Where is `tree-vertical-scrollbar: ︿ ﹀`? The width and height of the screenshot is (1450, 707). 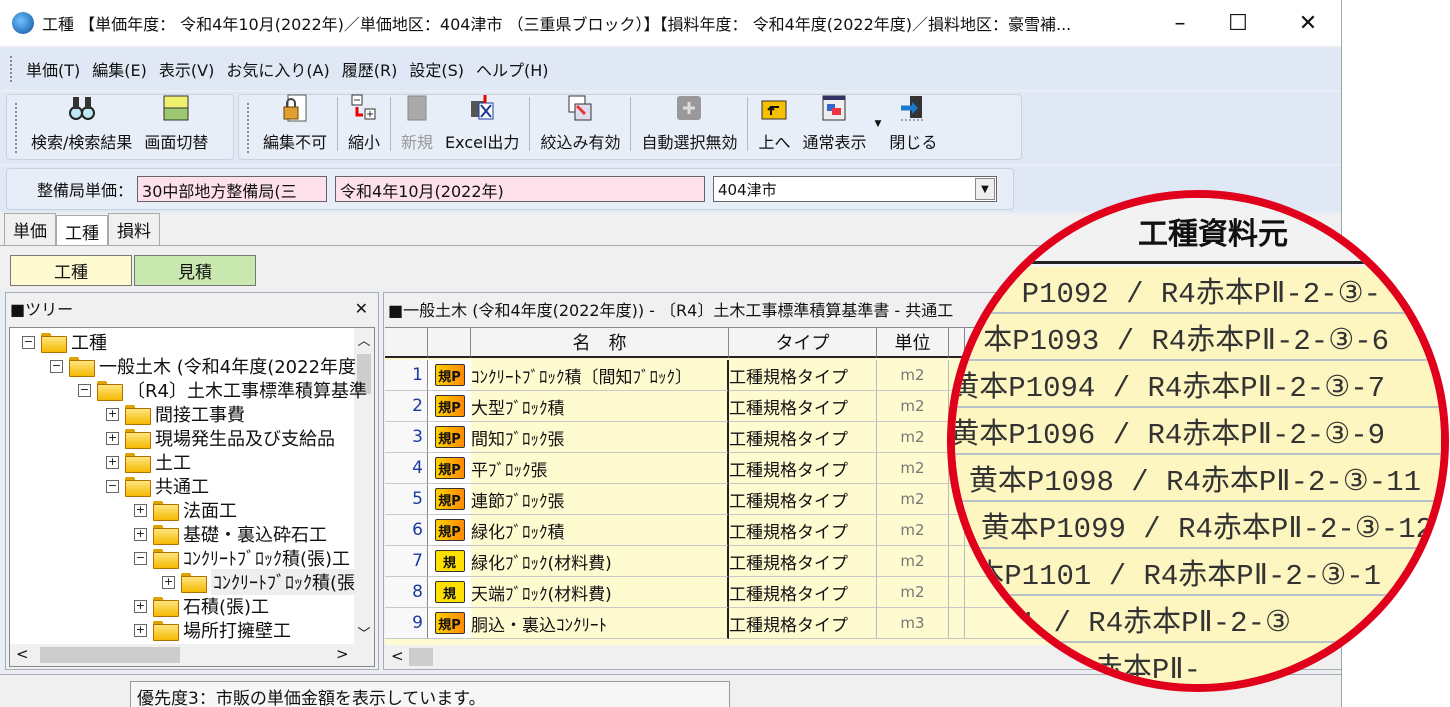
tree-vertical-scrollbar: ︿ ﹀ is located at coordinates (364, 487).